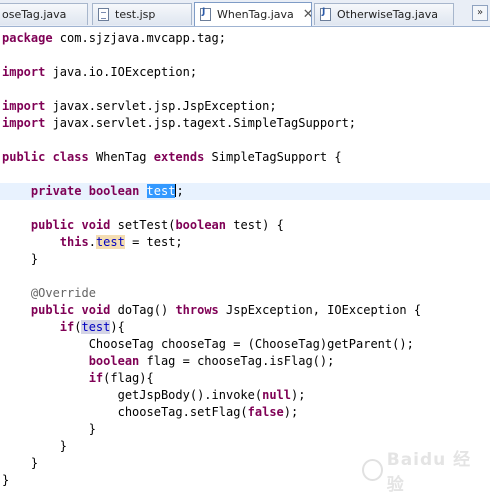 The height and width of the screenshot is (497, 490). I want to click on tab-choose-tag: oseTag.java, so click(44, 14).